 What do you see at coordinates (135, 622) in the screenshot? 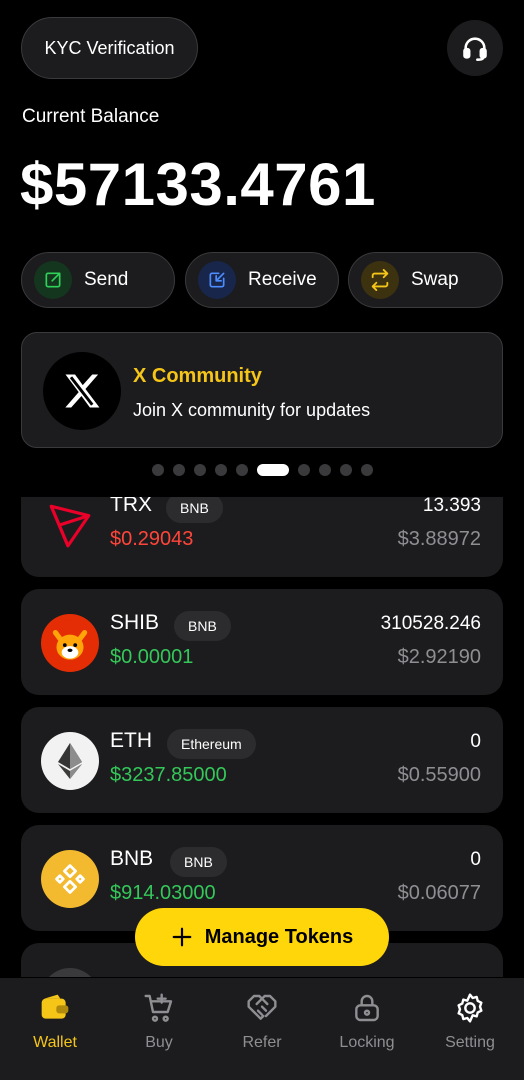
I see `token-symbol: SHIB` at bounding box center [135, 622].